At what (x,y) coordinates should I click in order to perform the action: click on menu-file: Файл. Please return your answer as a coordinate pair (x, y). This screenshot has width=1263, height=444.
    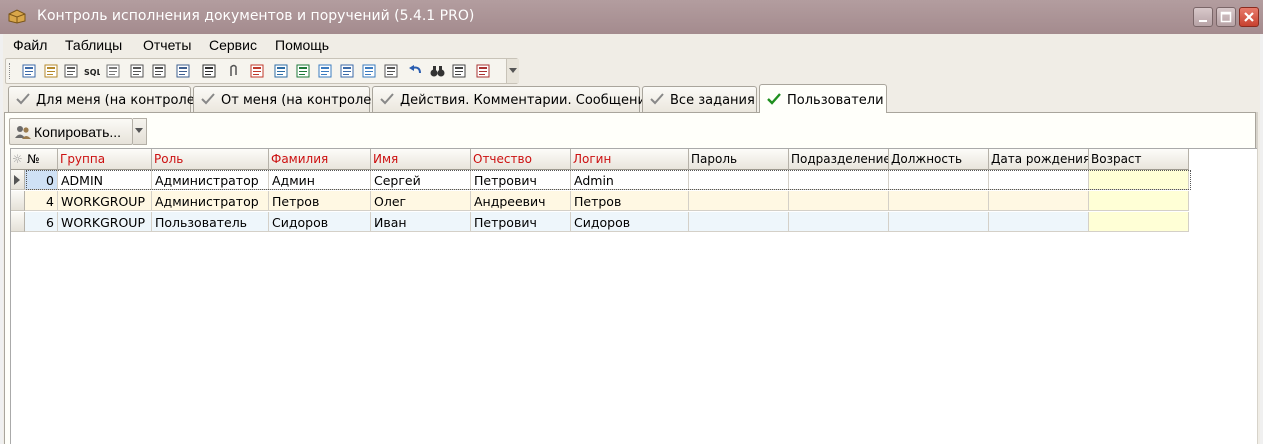
    Looking at the image, I should click on (30, 45).